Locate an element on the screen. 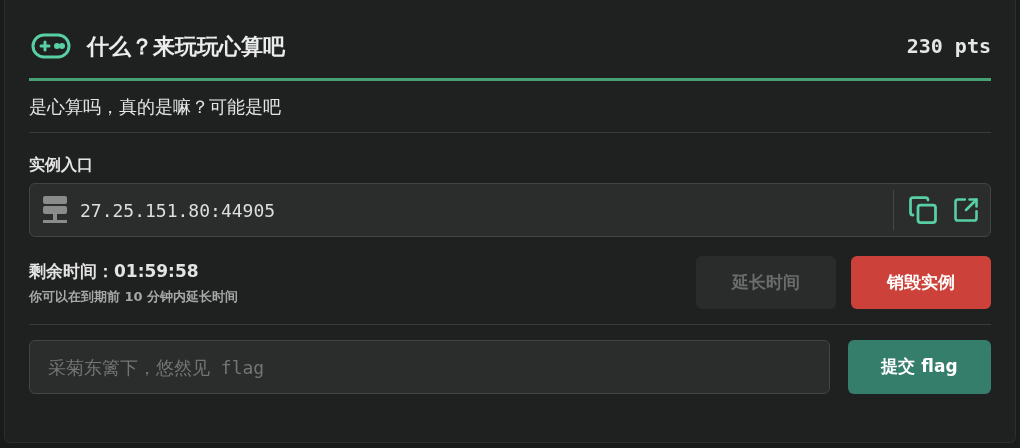 The image size is (1020, 448). gamepad-icon is located at coordinates (51, 46).